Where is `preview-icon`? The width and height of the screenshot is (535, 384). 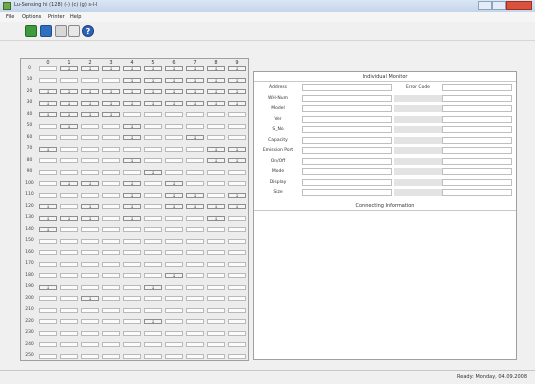 preview-icon is located at coordinates (74, 31).